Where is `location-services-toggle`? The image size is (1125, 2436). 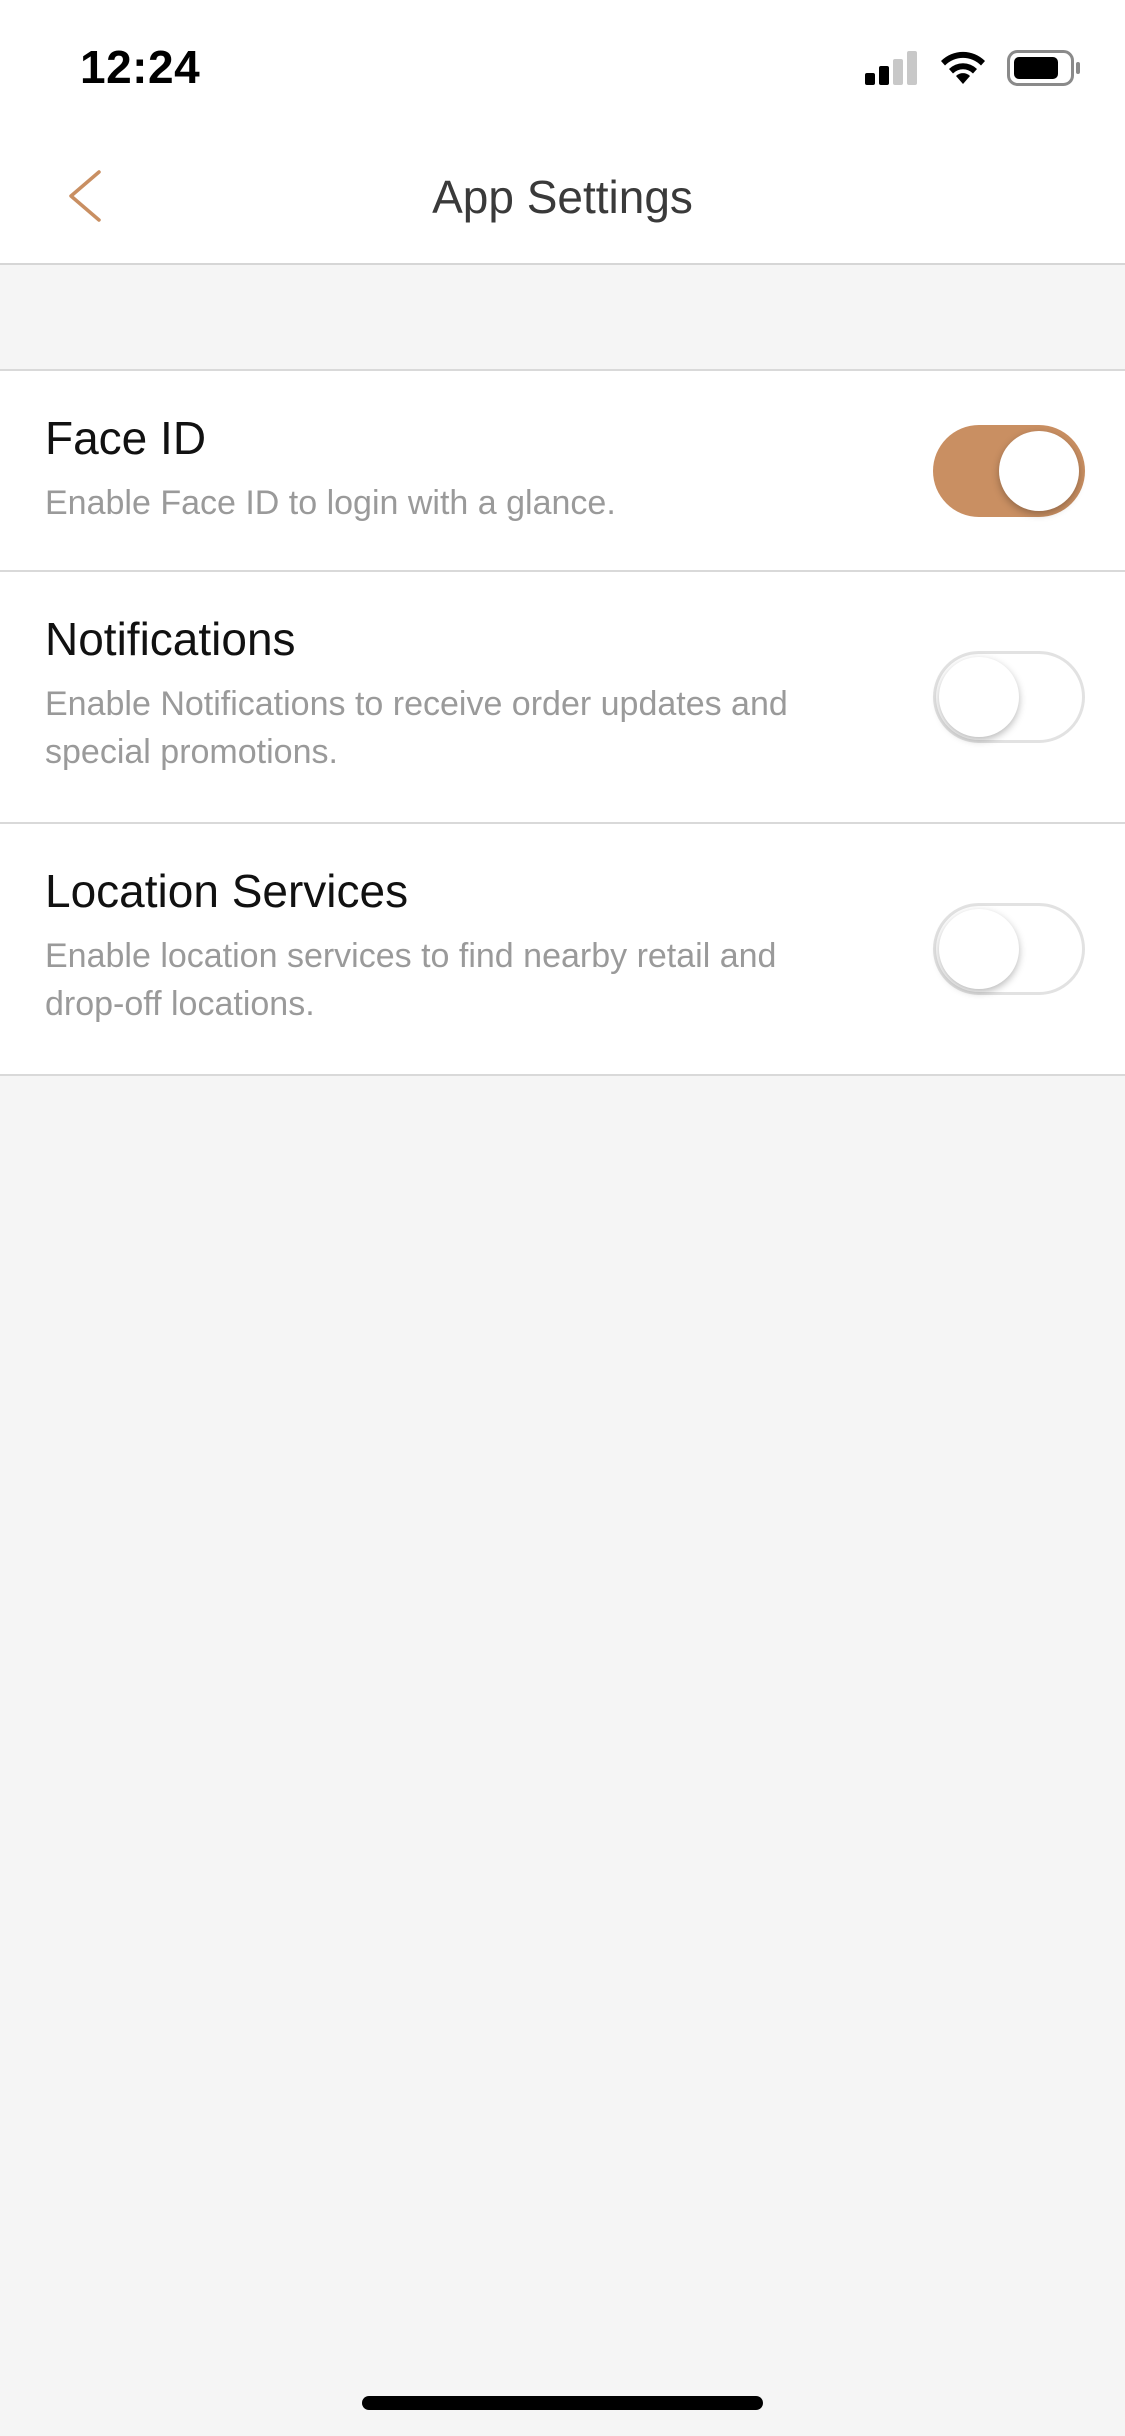 location-services-toggle is located at coordinates (1009, 949).